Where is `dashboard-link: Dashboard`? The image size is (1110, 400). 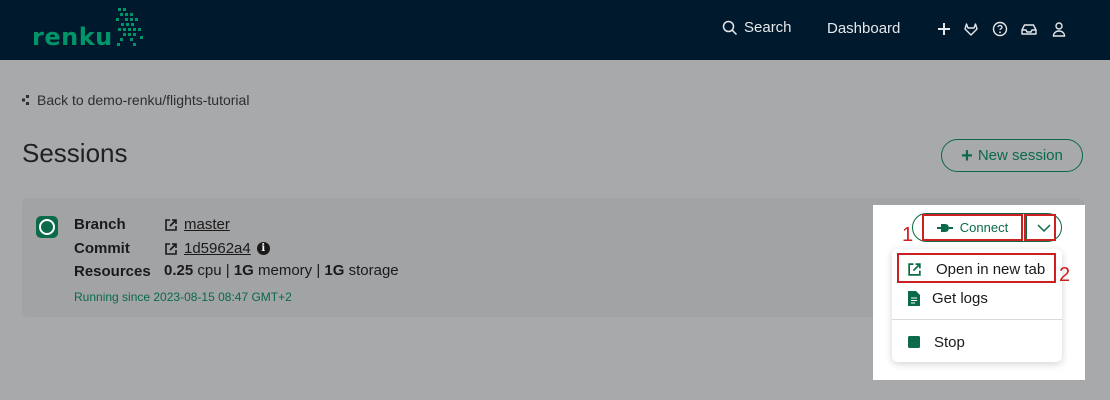
dashboard-link: Dashboard is located at coordinates (863, 28).